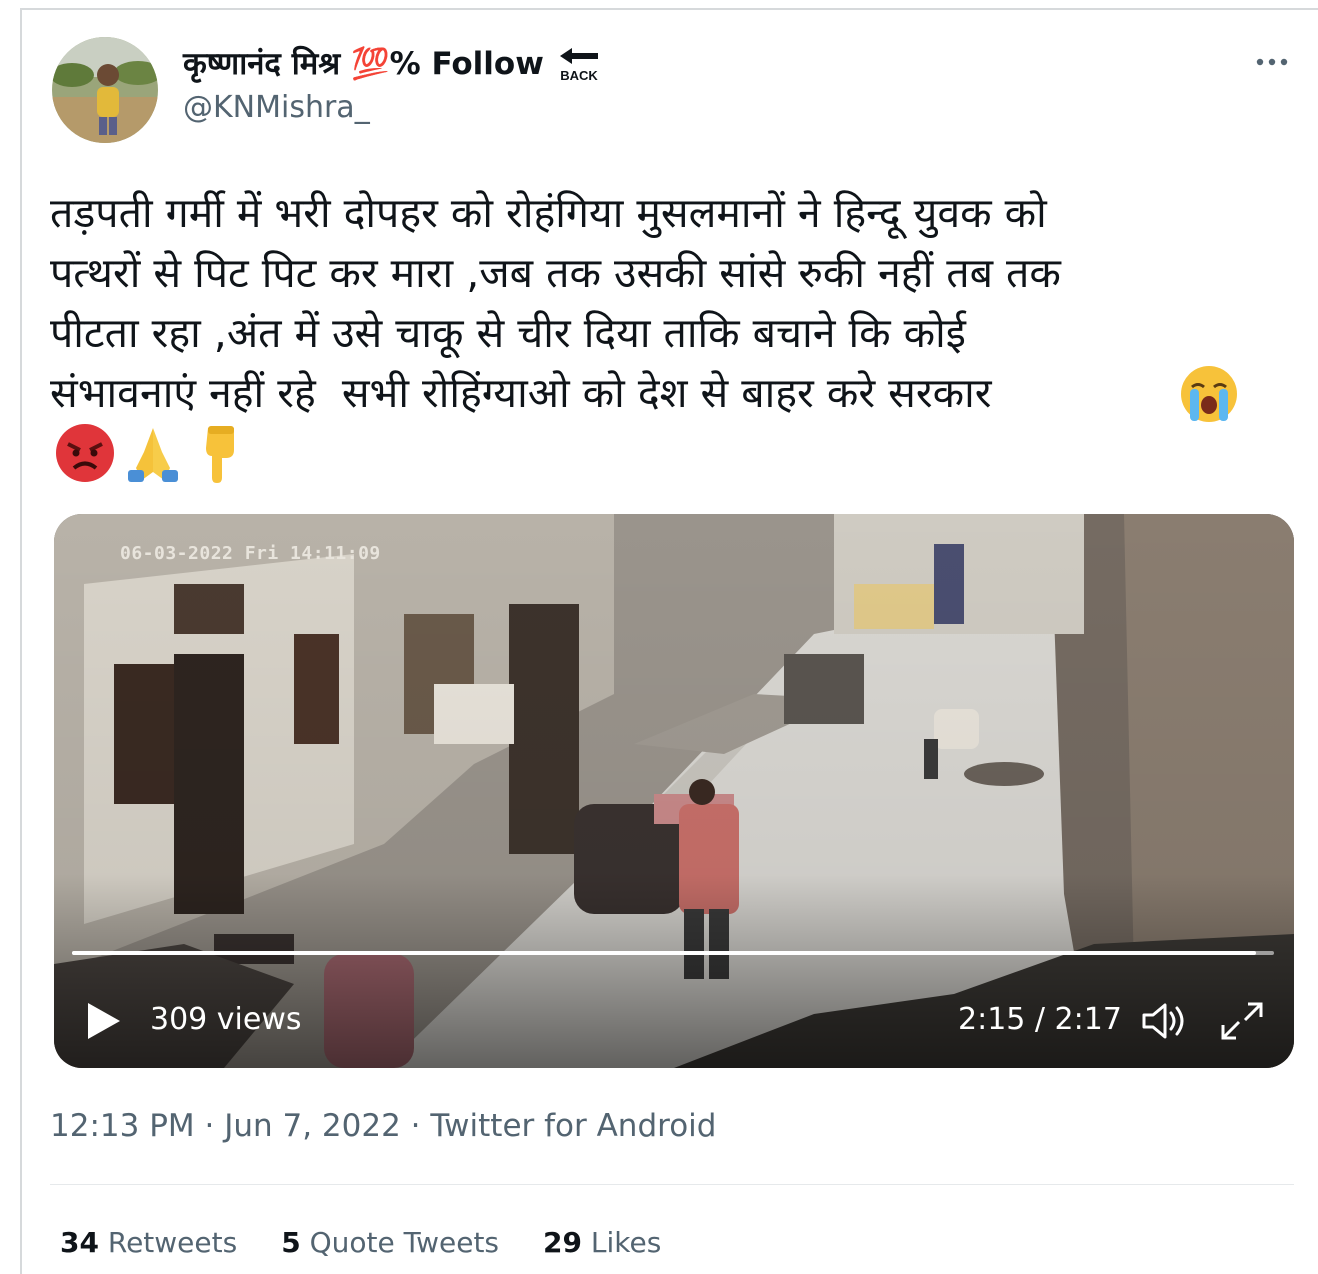  What do you see at coordinates (1272, 62) in the screenshot?
I see `more-options-icon` at bounding box center [1272, 62].